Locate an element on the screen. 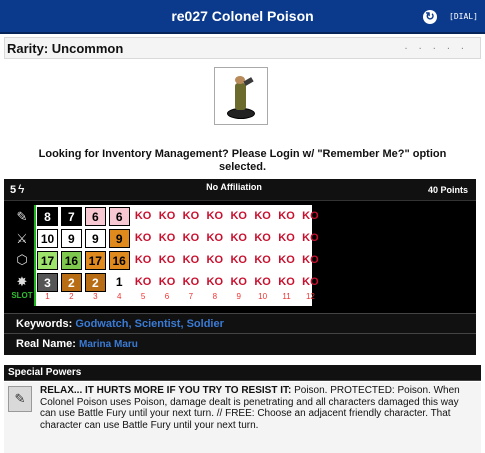 The width and height of the screenshot is (485, 453). dial-cell: 1 is located at coordinates (119, 282).